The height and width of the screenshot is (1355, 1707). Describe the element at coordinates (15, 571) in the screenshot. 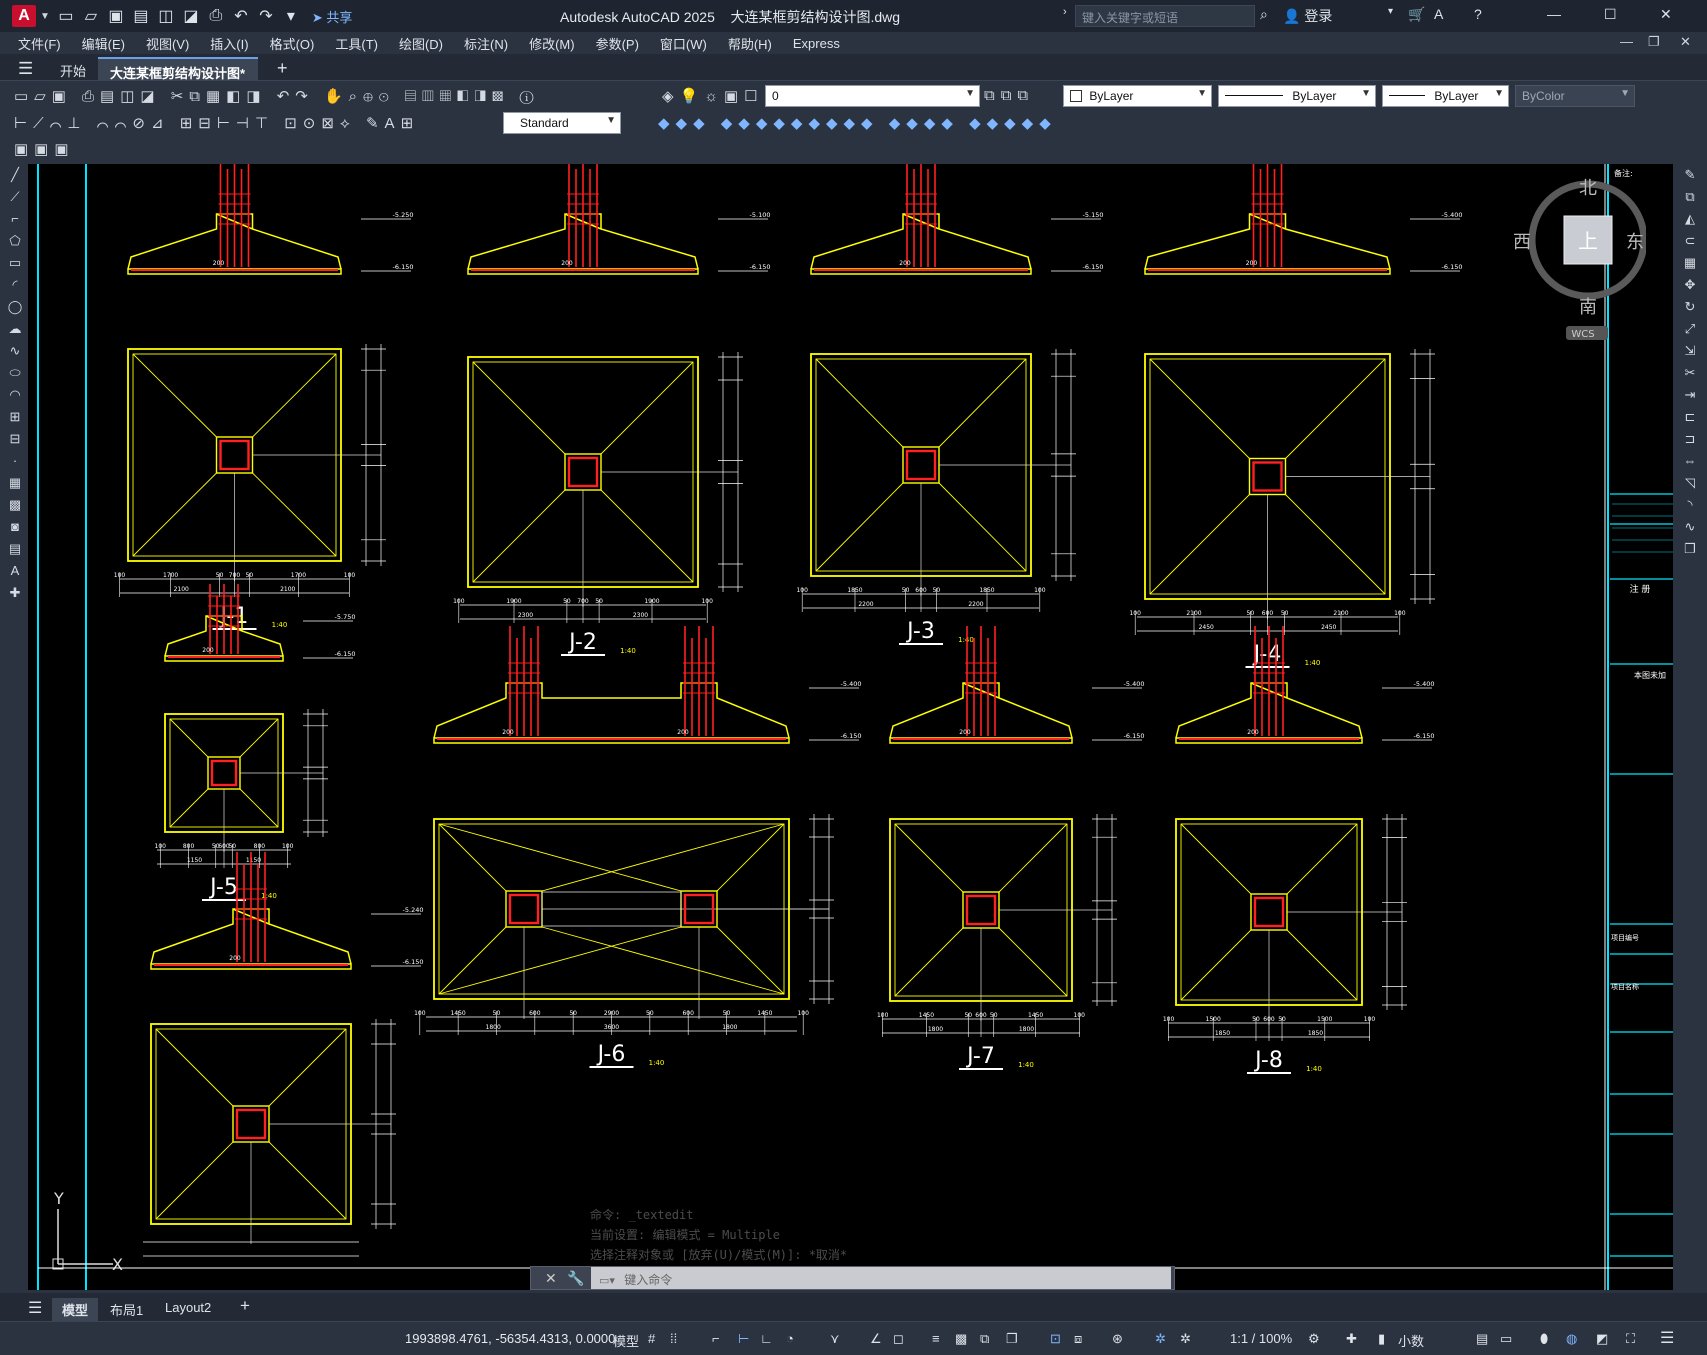

I see `mtext-tool-icon: A` at that location.